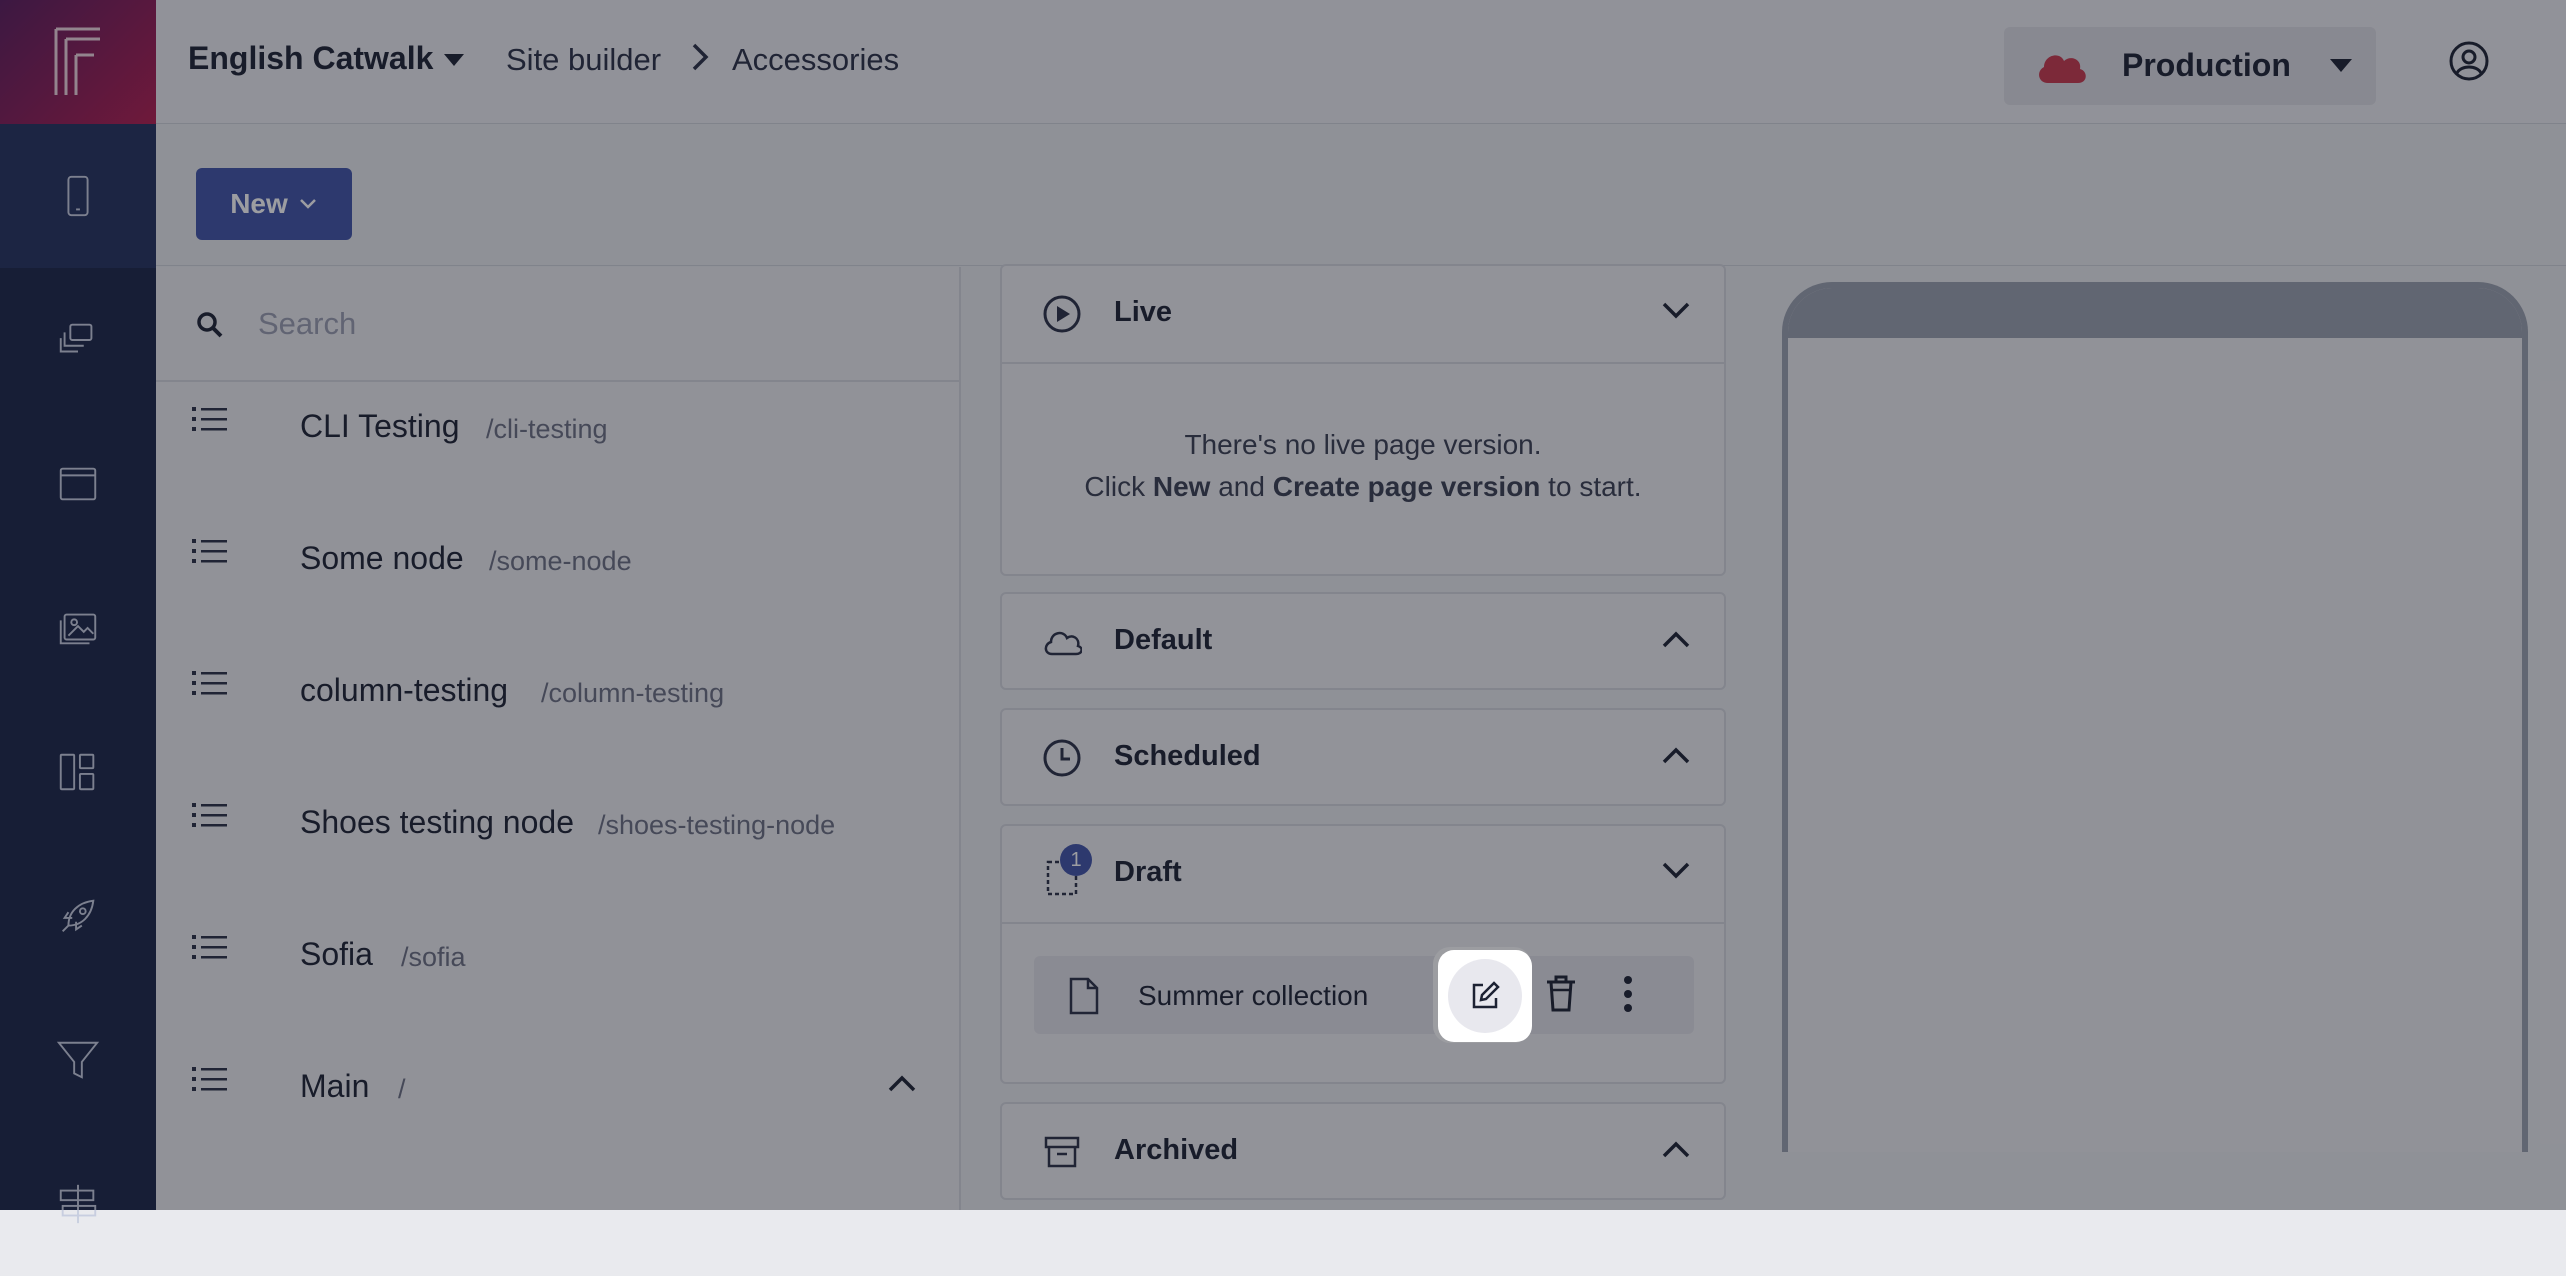 This screenshot has width=2566, height=1276. Describe the element at coordinates (700, 61) in the screenshot. I see `chevron-right-icon` at that location.